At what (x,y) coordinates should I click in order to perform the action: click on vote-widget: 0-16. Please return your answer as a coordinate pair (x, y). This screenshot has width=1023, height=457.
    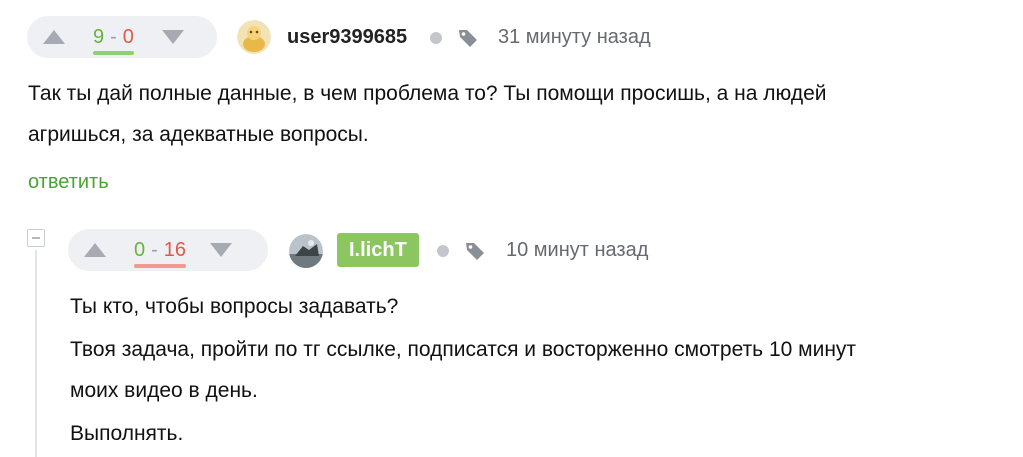
    Looking at the image, I should click on (168, 250).